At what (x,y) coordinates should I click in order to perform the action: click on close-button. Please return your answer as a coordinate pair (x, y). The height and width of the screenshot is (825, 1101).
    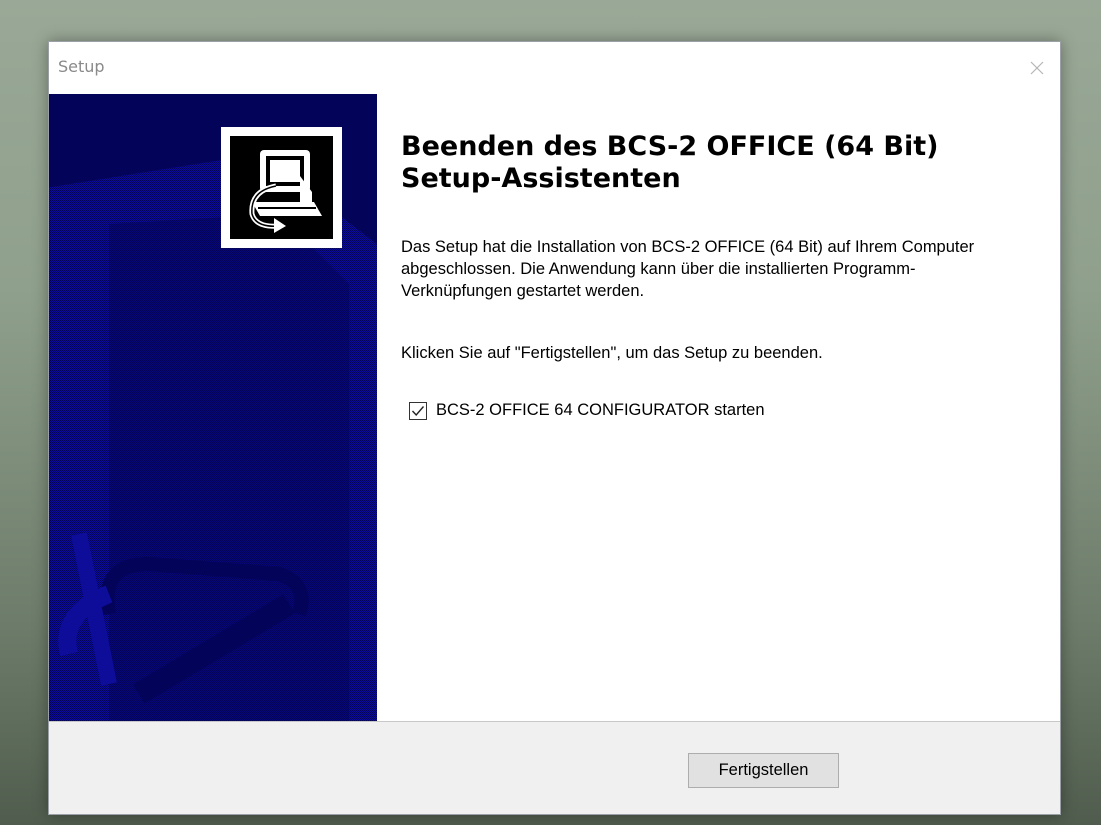
    Looking at the image, I should click on (1037, 68).